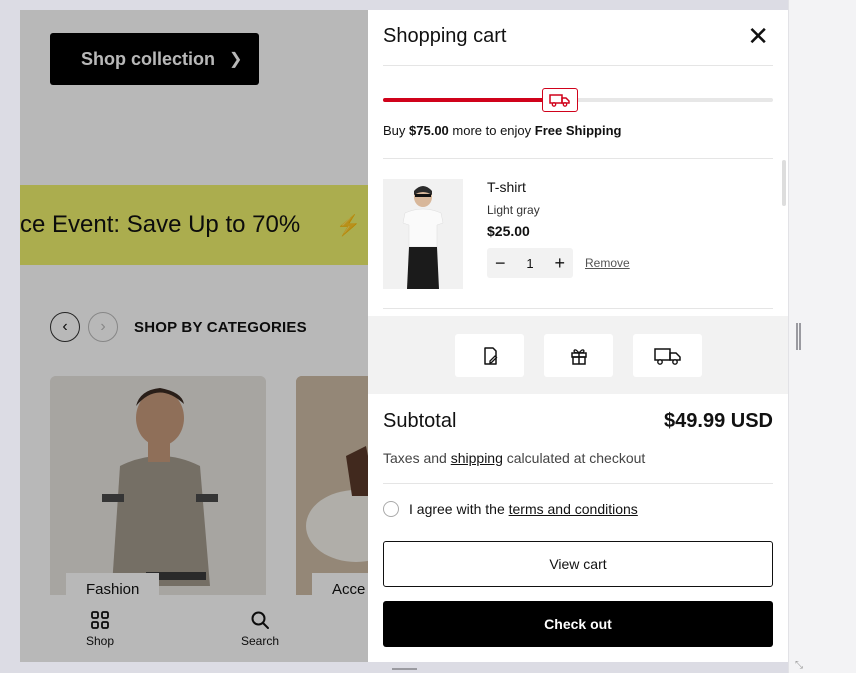  Describe the element at coordinates (578, 130) in the screenshot. I see `free-shipping-label: Free Shipping` at that location.